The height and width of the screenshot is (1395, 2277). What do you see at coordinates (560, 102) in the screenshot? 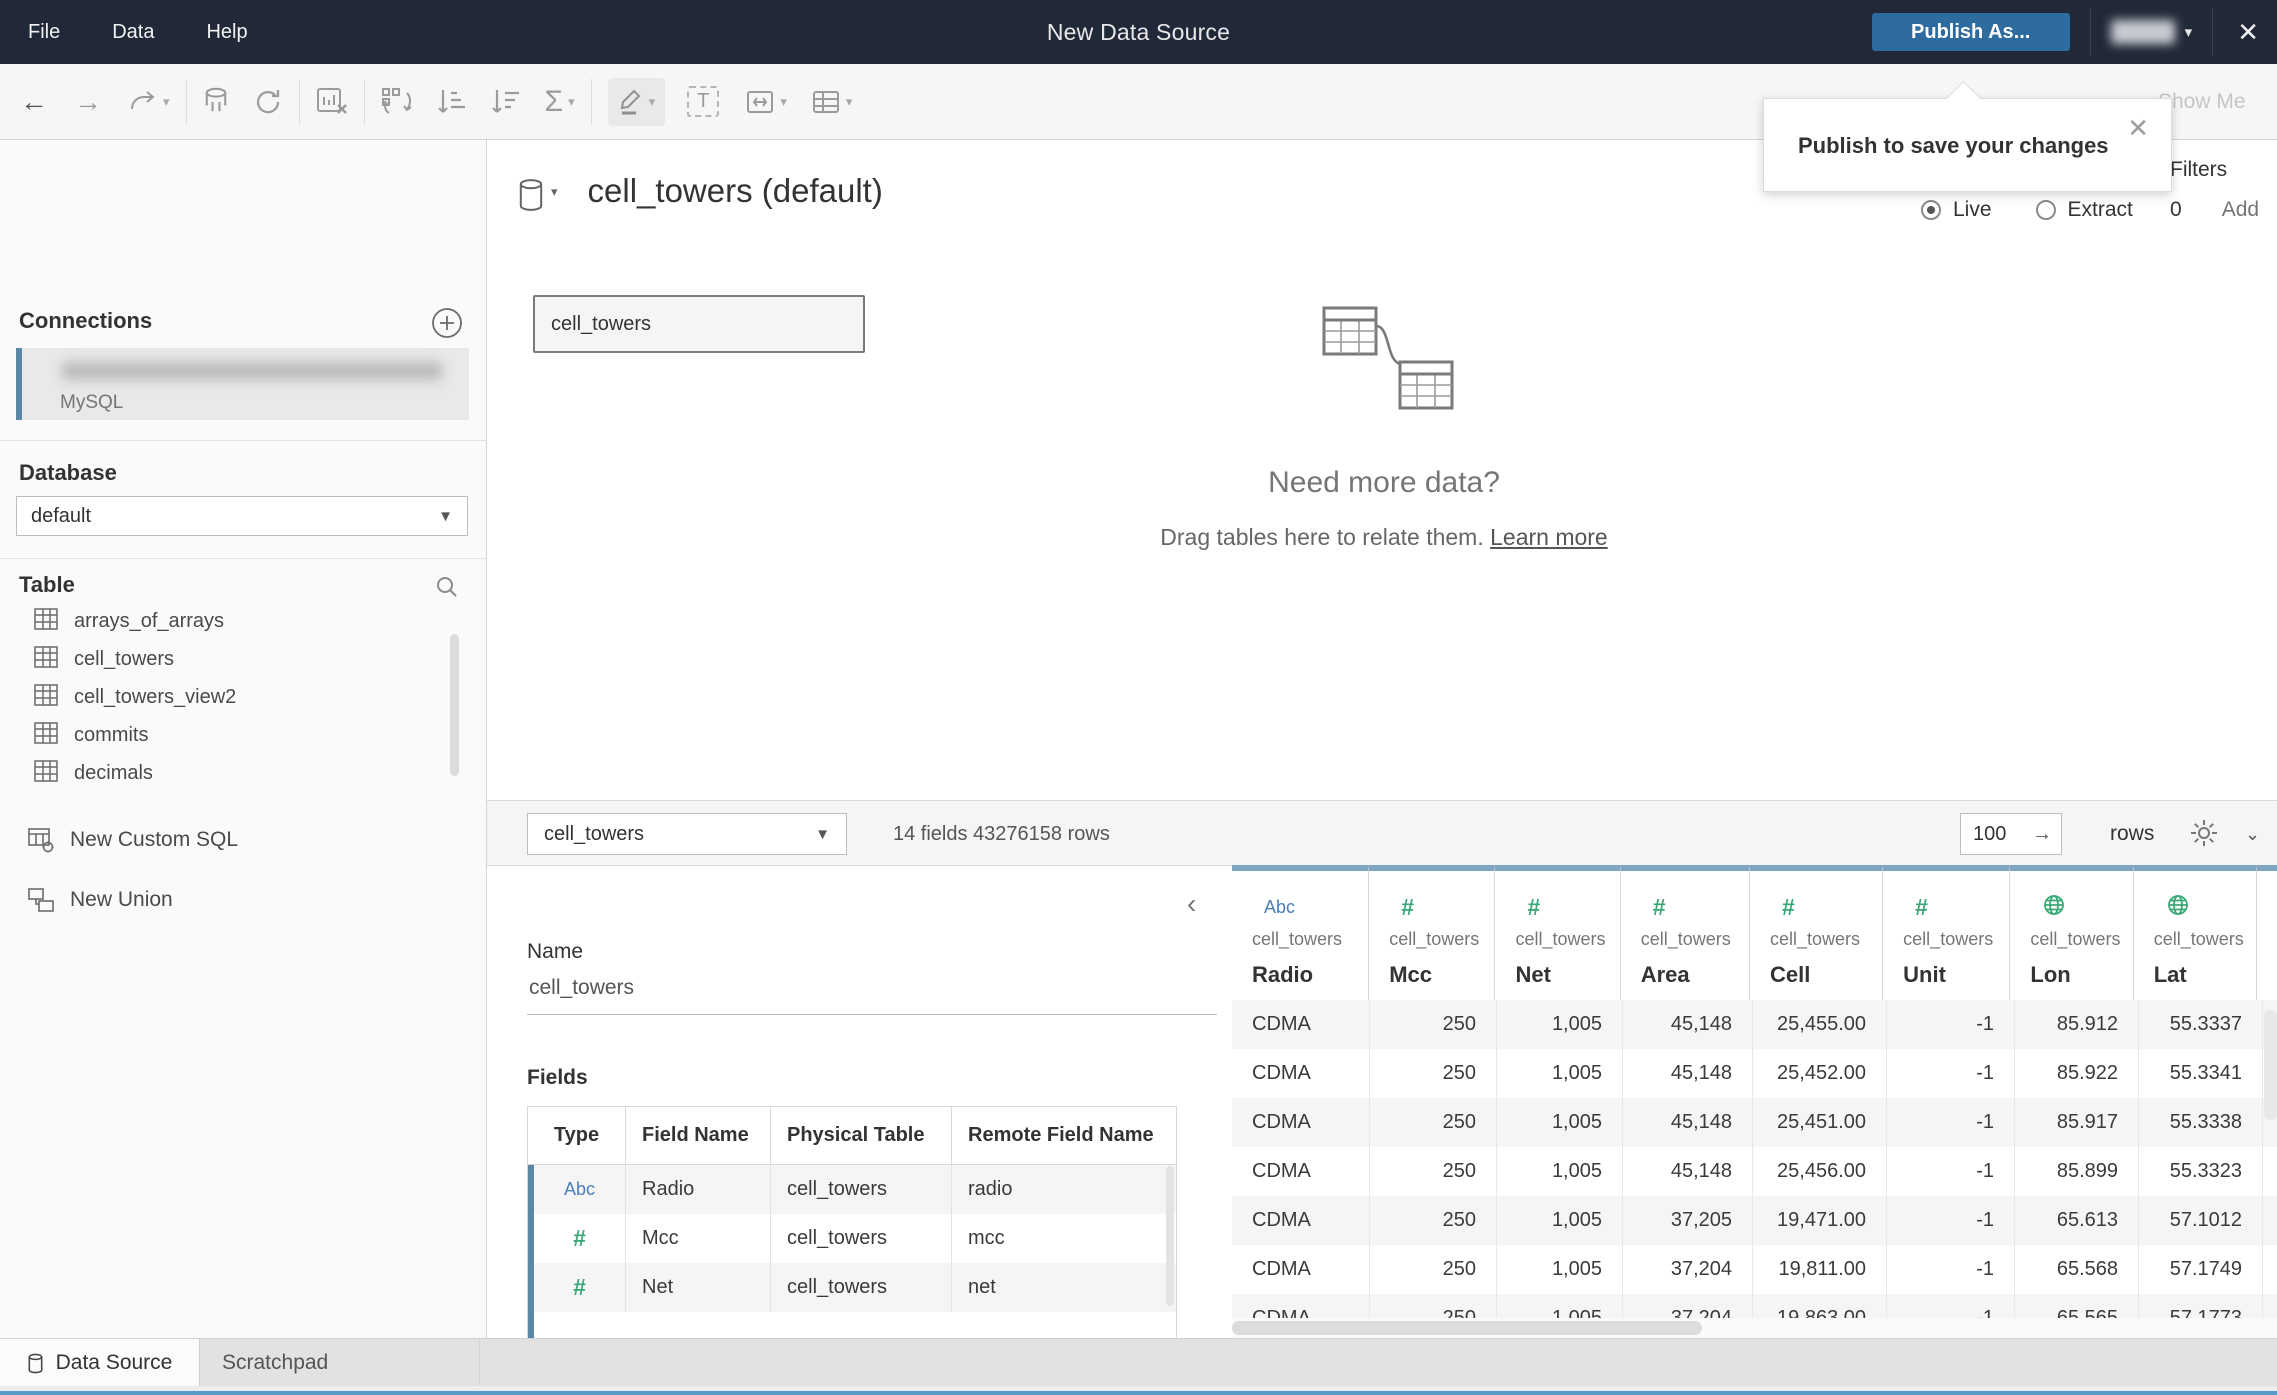
I see `totals-icon: Σ ▾` at bounding box center [560, 102].